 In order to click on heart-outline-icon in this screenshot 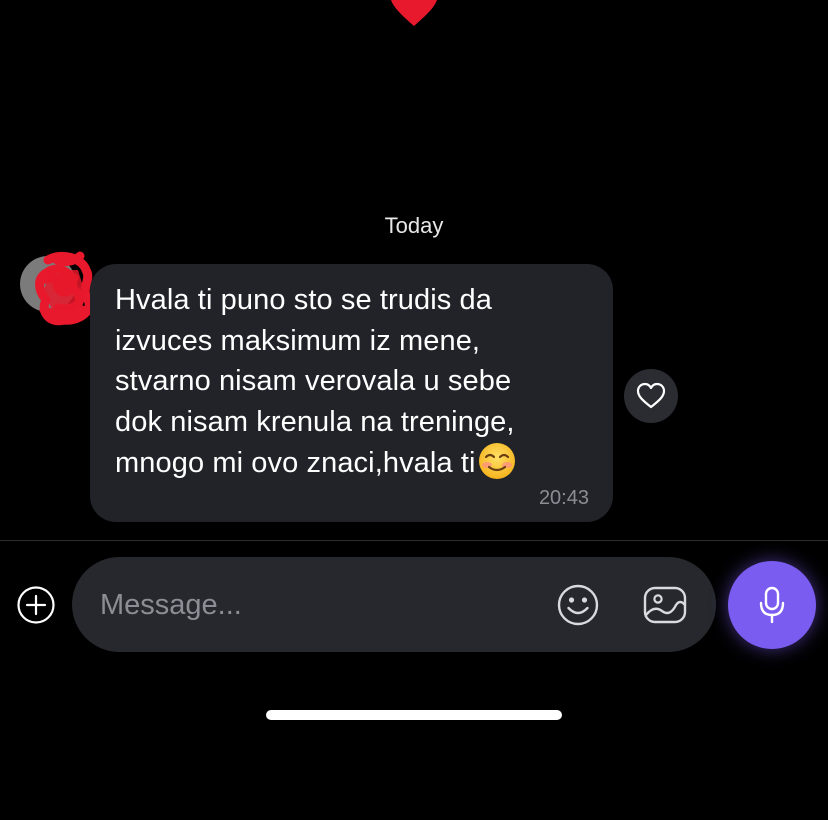, I will do `click(651, 395)`.